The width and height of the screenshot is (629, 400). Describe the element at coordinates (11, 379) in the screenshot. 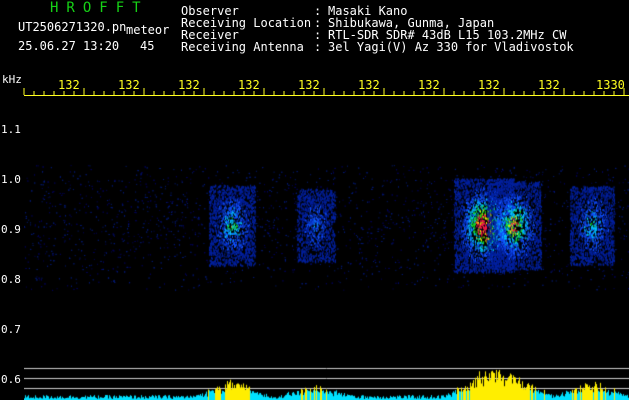

I see `freq-tick-label: 0.6` at that location.